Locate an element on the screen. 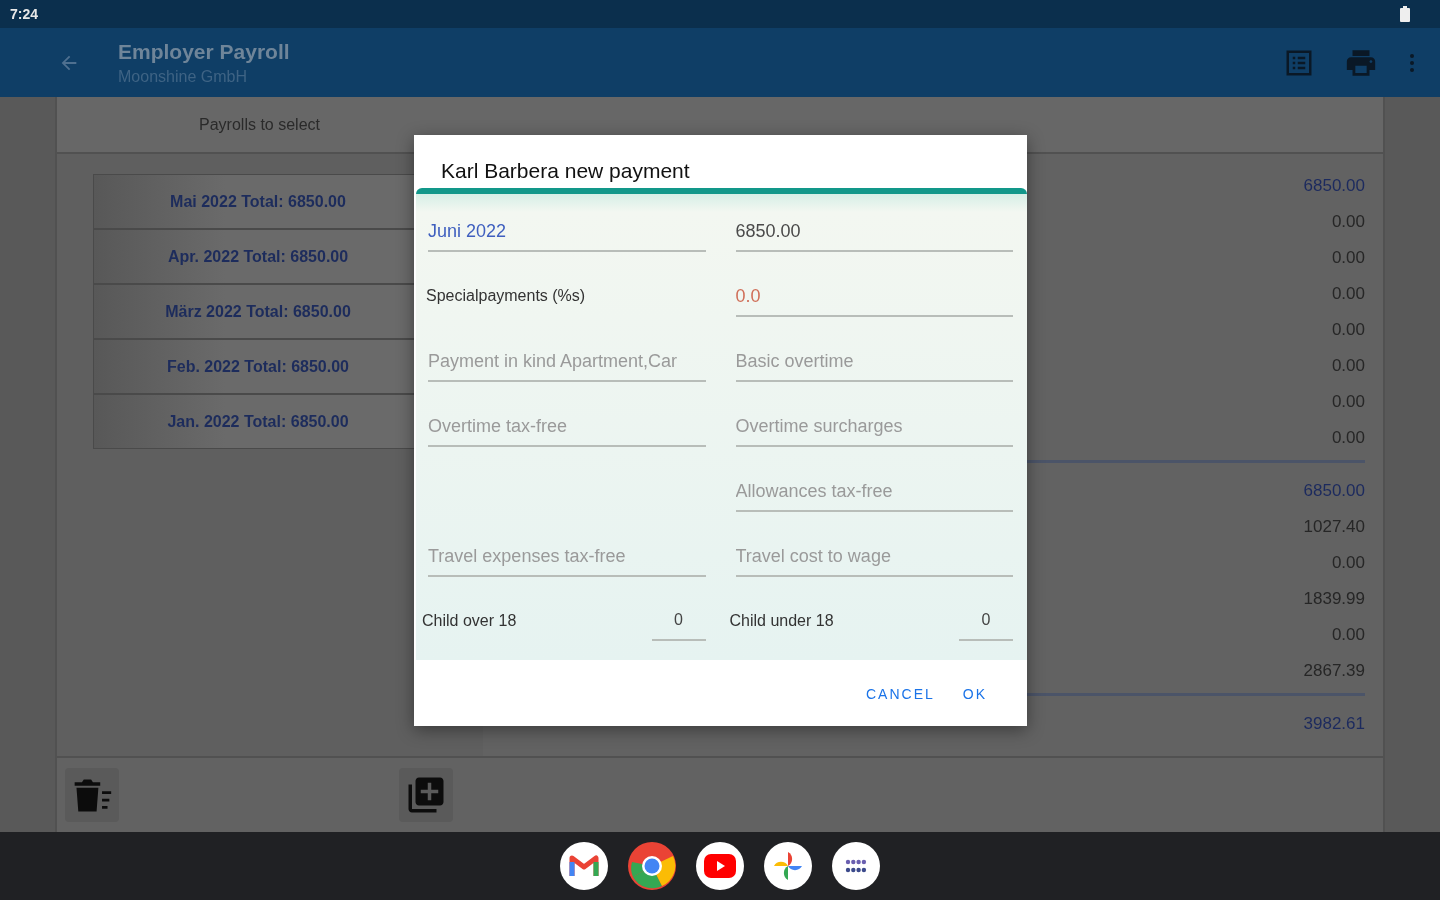 Image resolution: width=1440 pixels, height=900 pixels. field-label: Child under 18 is located at coordinates (781, 620).